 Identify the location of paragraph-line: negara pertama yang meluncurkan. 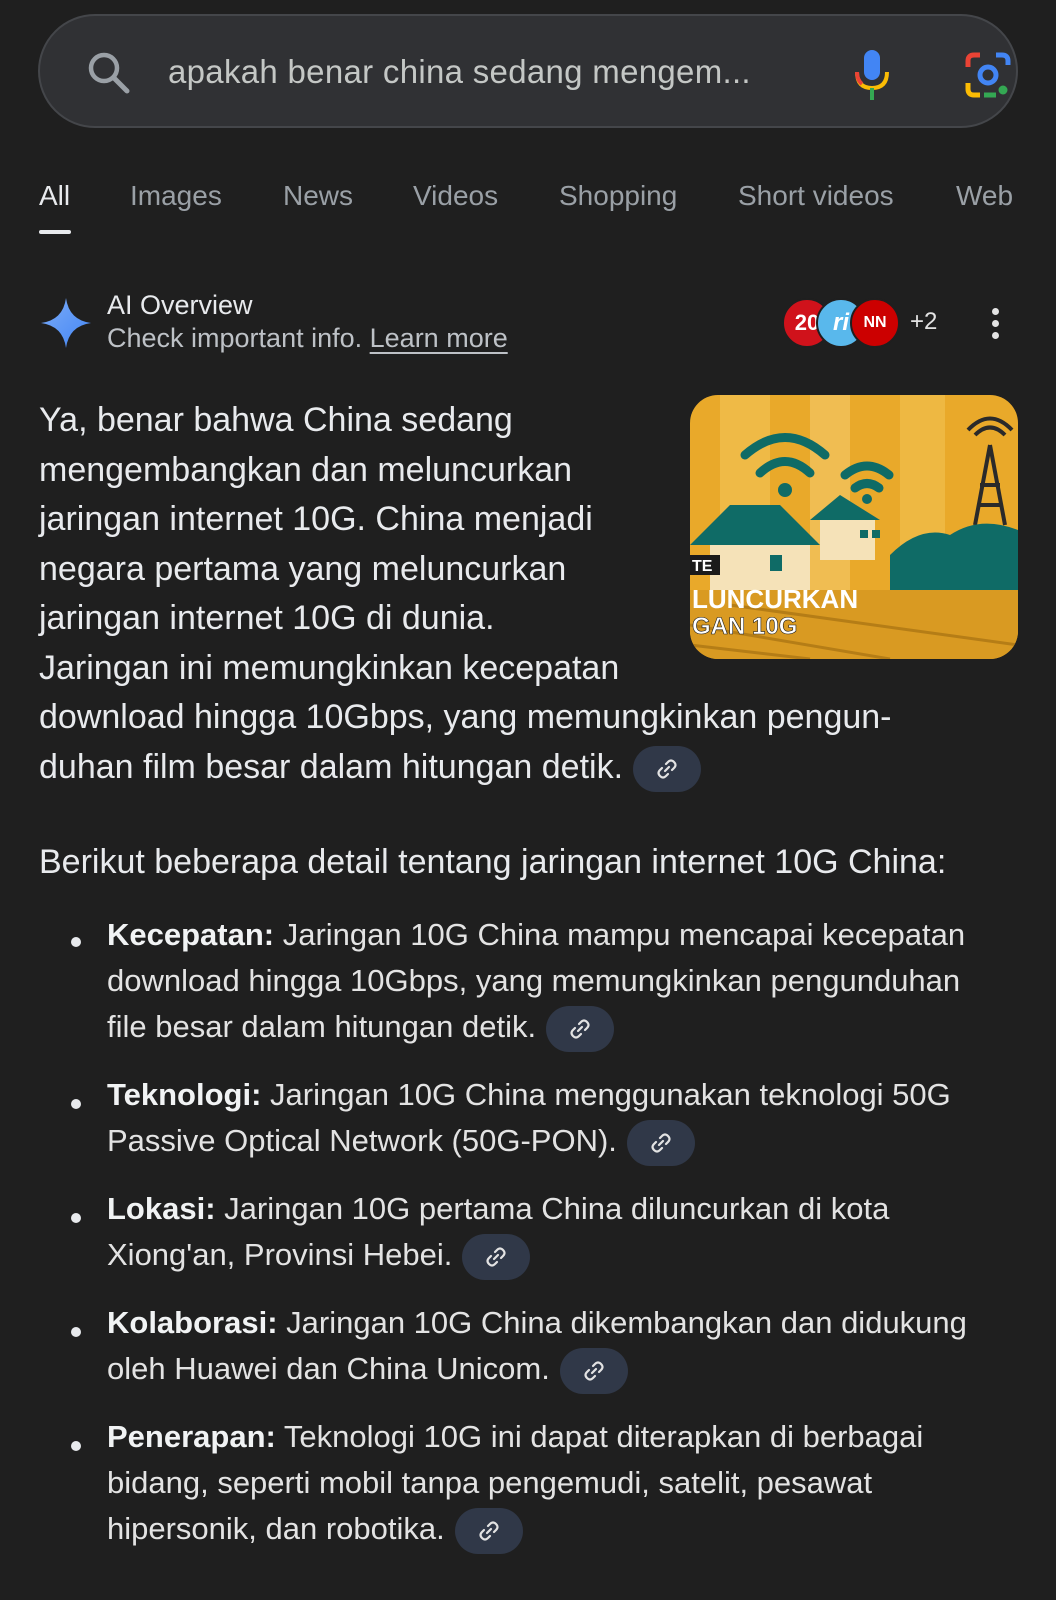
(303, 568).